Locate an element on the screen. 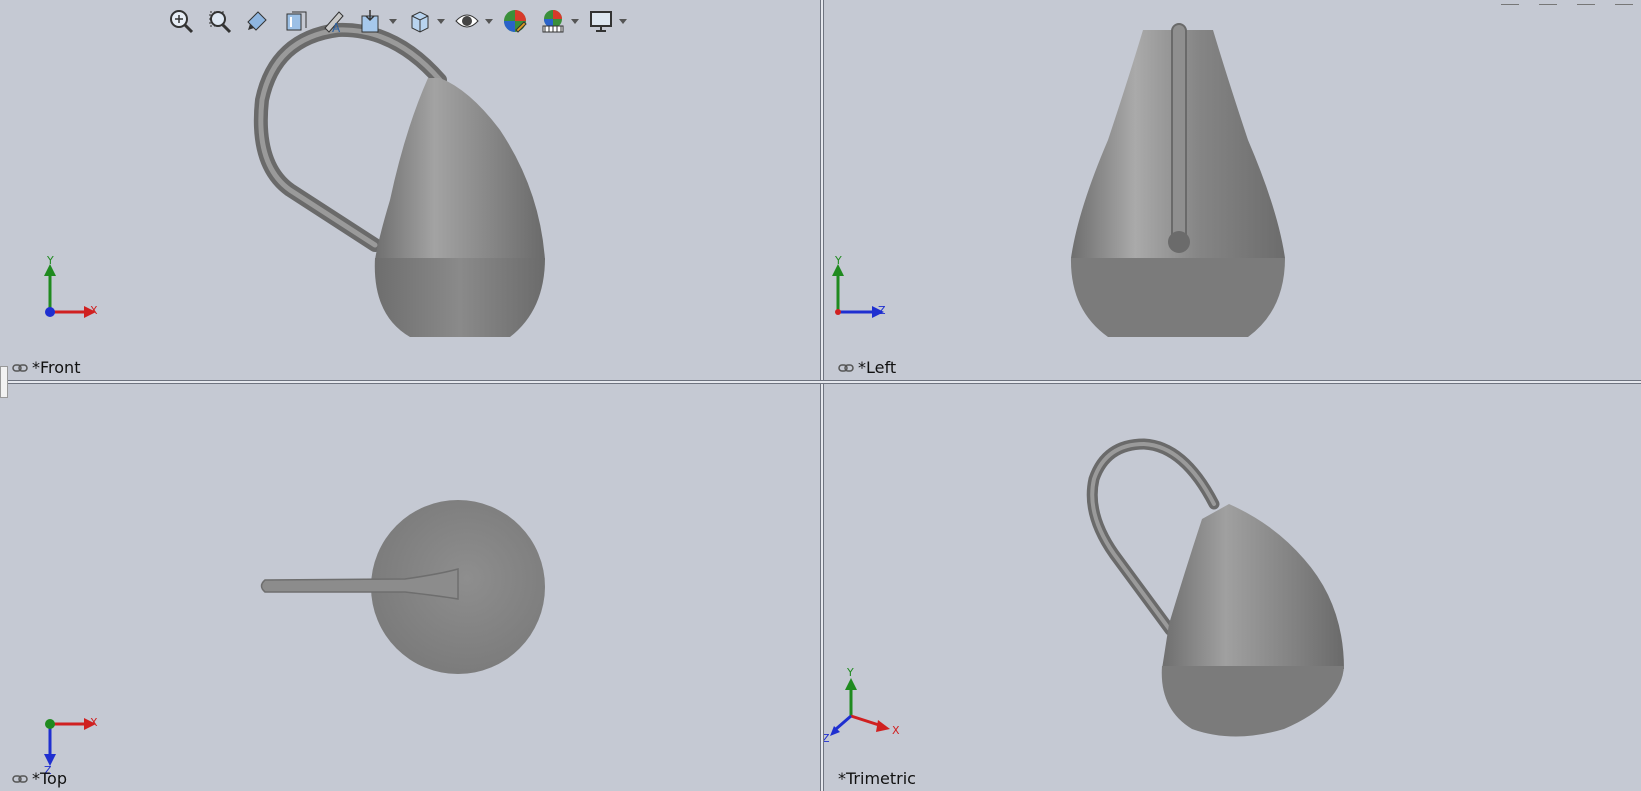  edit-appearance-button is located at coordinates (515, 21).